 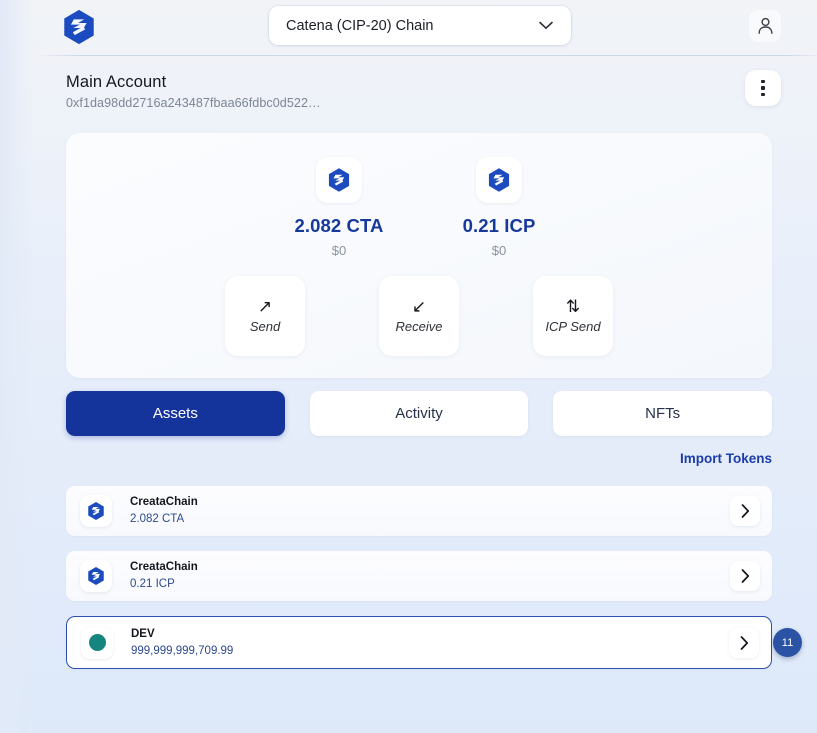 I want to click on tab-nfts: NFTs, so click(x=663, y=413).